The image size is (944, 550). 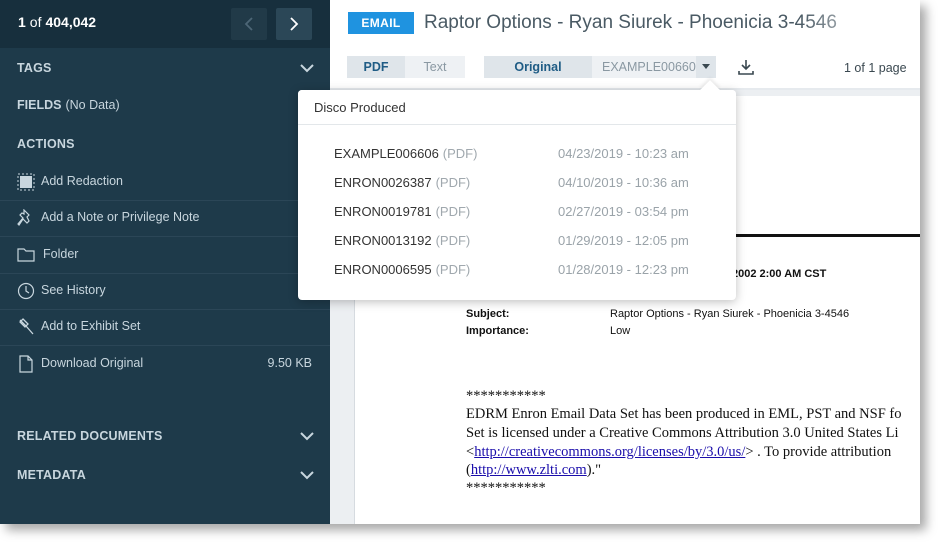 What do you see at coordinates (120, 217) in the screenshot?
I see `action-label: Add a Note or Privilege Note` at bounding box center [120, 217].